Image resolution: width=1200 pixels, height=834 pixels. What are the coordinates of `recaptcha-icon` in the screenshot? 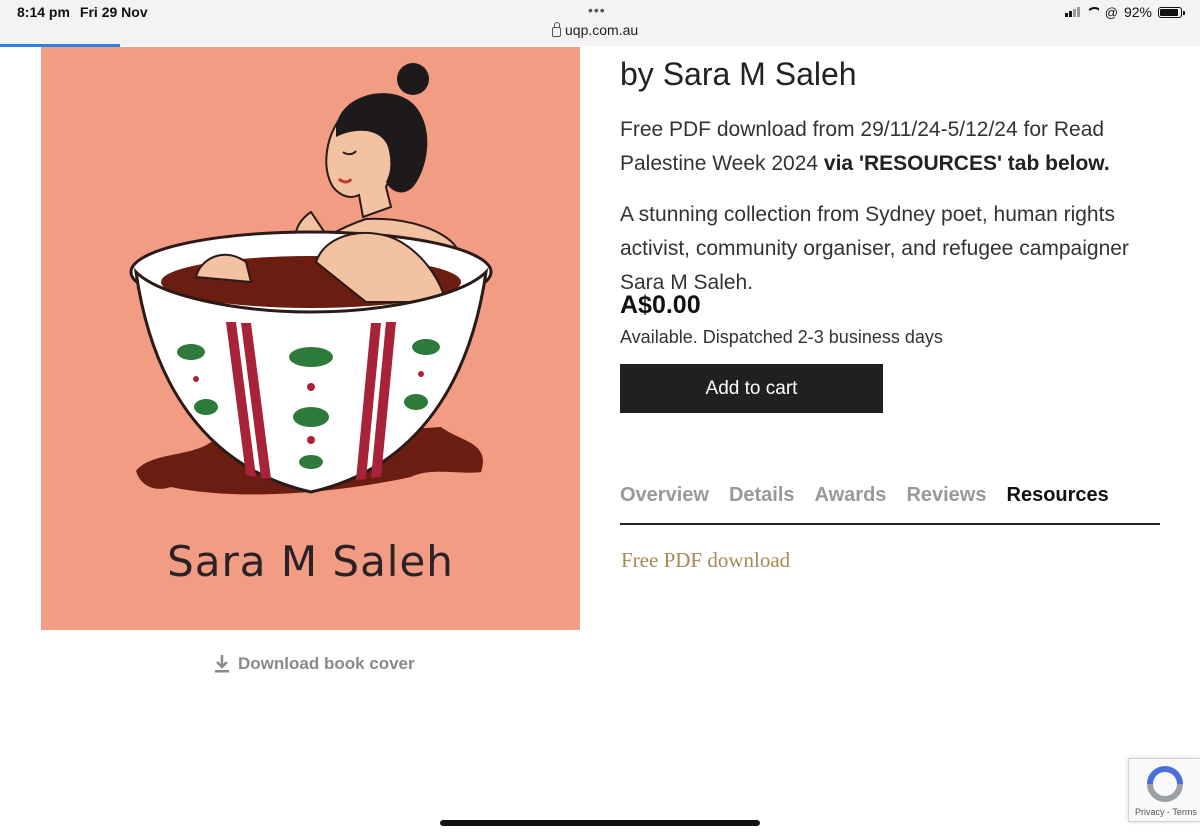 It's located at (1165, 784).